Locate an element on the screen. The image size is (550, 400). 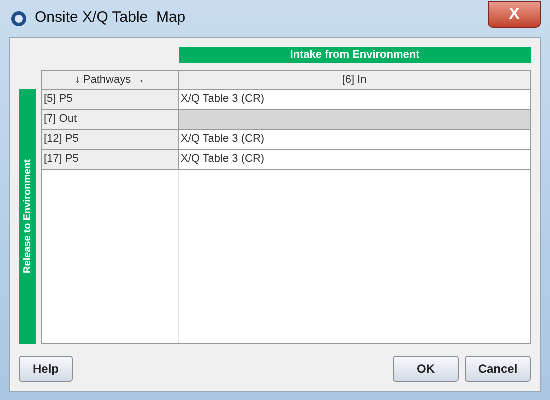
row-banner: Release to Environment is located at coordinates (27, 216).